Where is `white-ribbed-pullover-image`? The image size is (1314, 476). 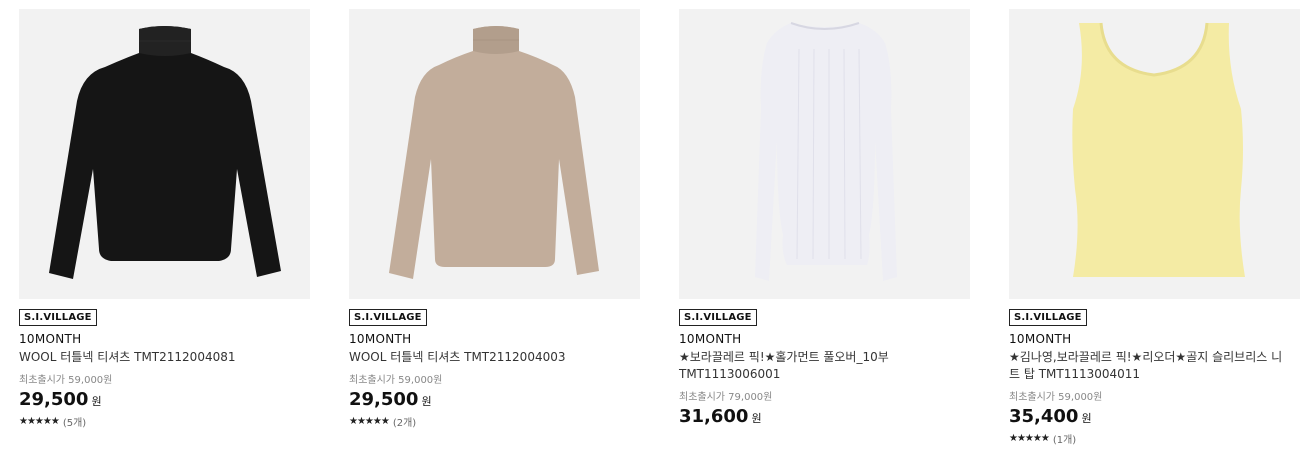
white-ribbed-pullover-image is located at coordinates (826, 151).